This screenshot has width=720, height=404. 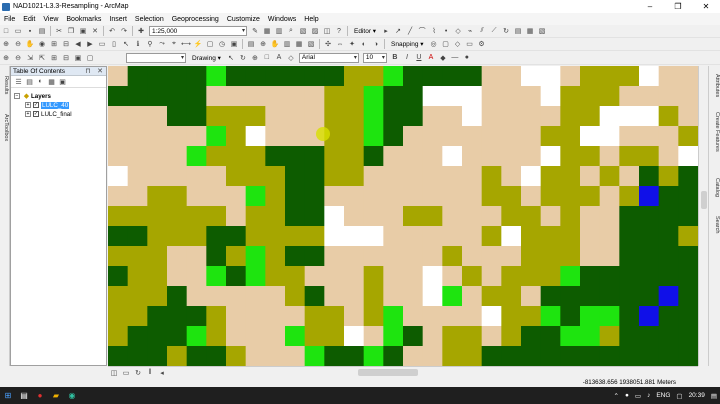 What do you see at coordinates (28, 114) in the screenshot?
I see `expand-icon: +` at bounding box center [28, 114].